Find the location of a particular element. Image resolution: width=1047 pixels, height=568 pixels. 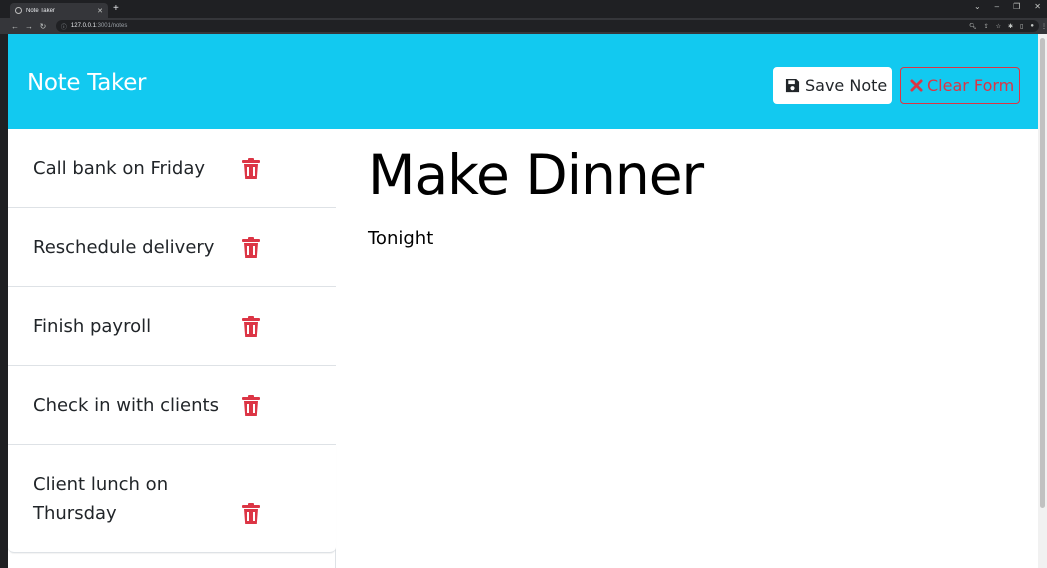

extensions-icon: ✱ is located at coordinates (1010, 26).